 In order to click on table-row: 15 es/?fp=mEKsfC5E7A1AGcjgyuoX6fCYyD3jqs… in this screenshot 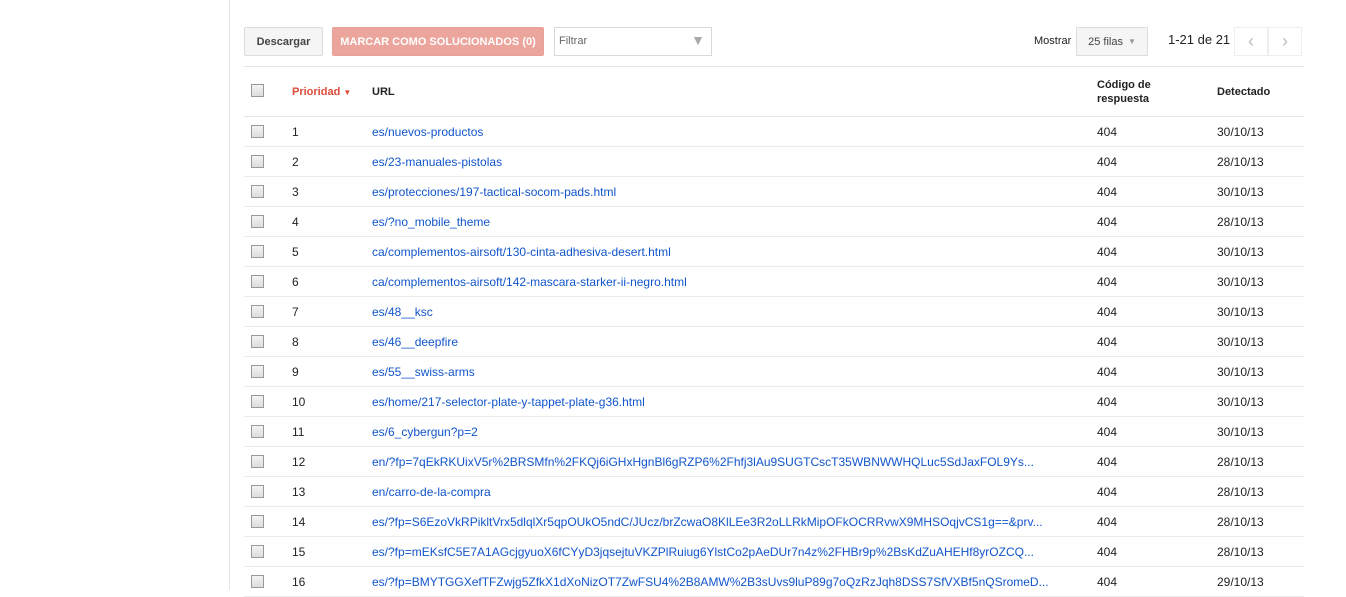, I will do `click(774, 552)`.